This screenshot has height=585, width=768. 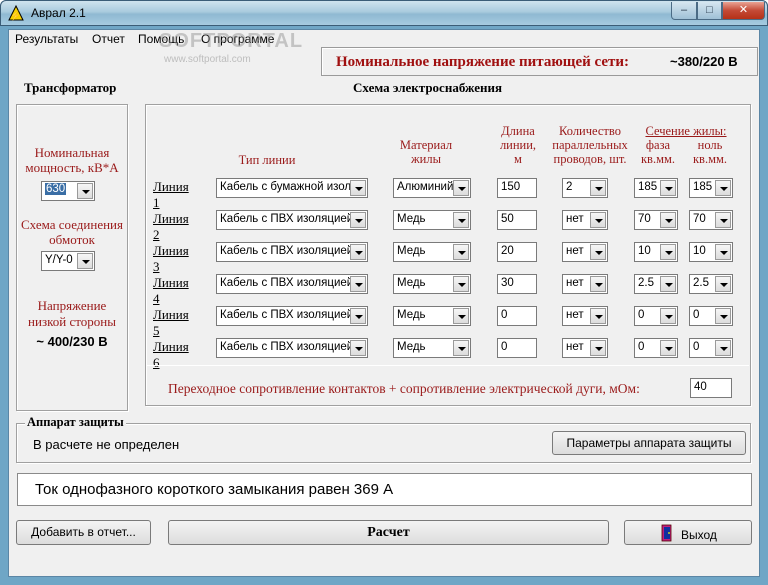 I want to click on col-phase: фаза кв.мм., so click(x=658, y=152).